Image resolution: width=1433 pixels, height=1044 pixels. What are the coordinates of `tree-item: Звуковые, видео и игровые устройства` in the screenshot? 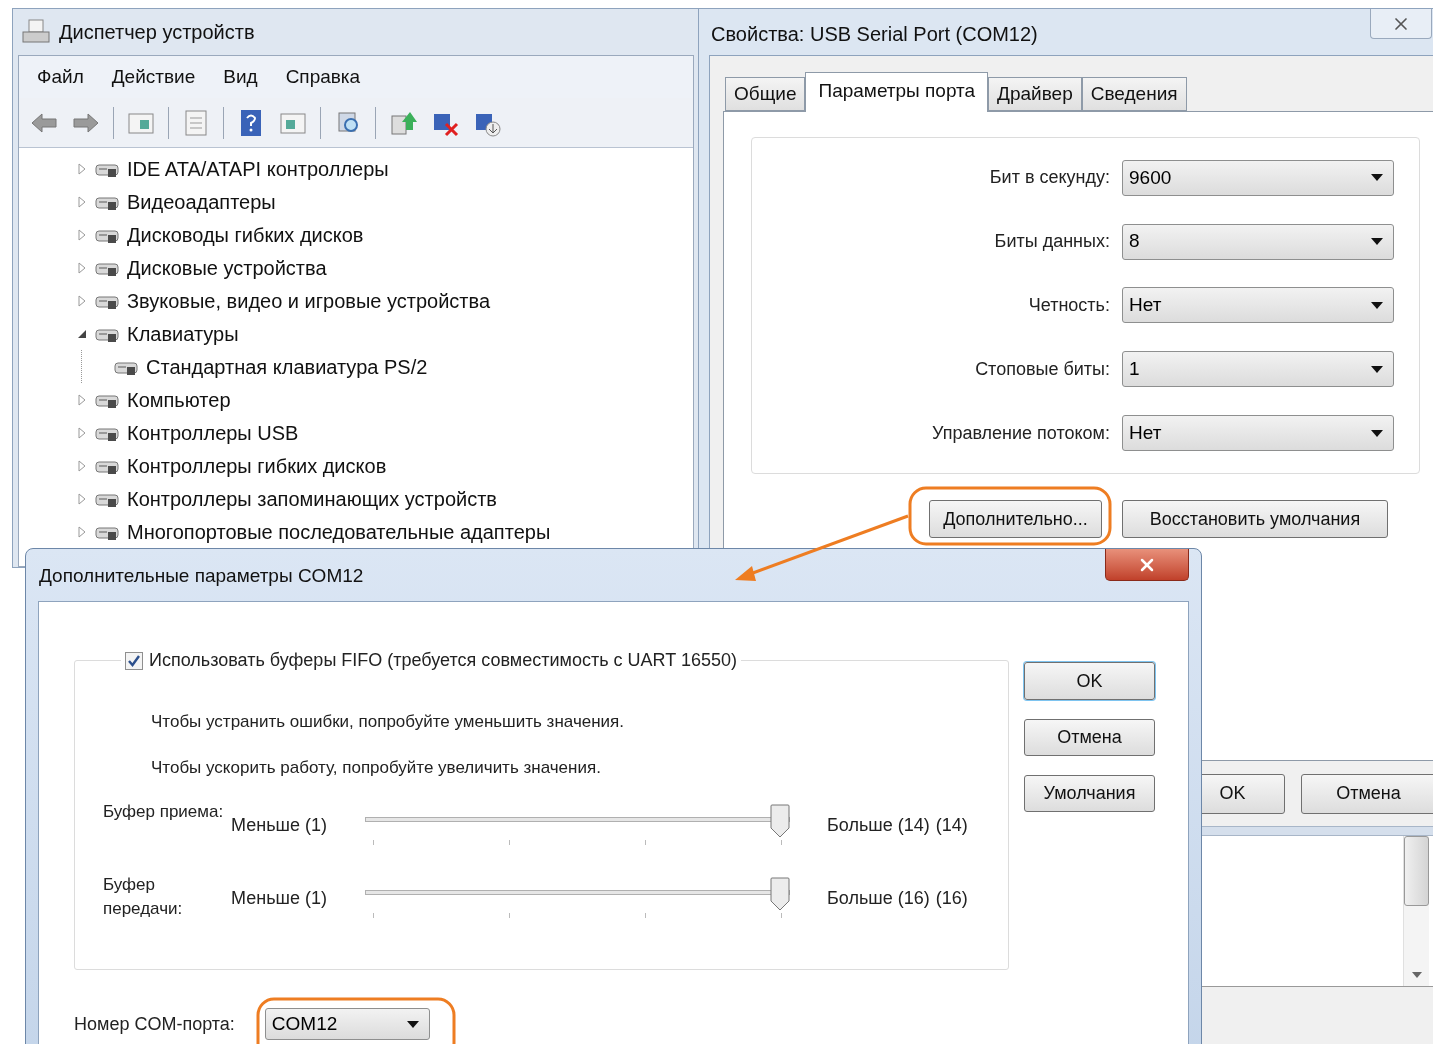 It's located at (309, 300).